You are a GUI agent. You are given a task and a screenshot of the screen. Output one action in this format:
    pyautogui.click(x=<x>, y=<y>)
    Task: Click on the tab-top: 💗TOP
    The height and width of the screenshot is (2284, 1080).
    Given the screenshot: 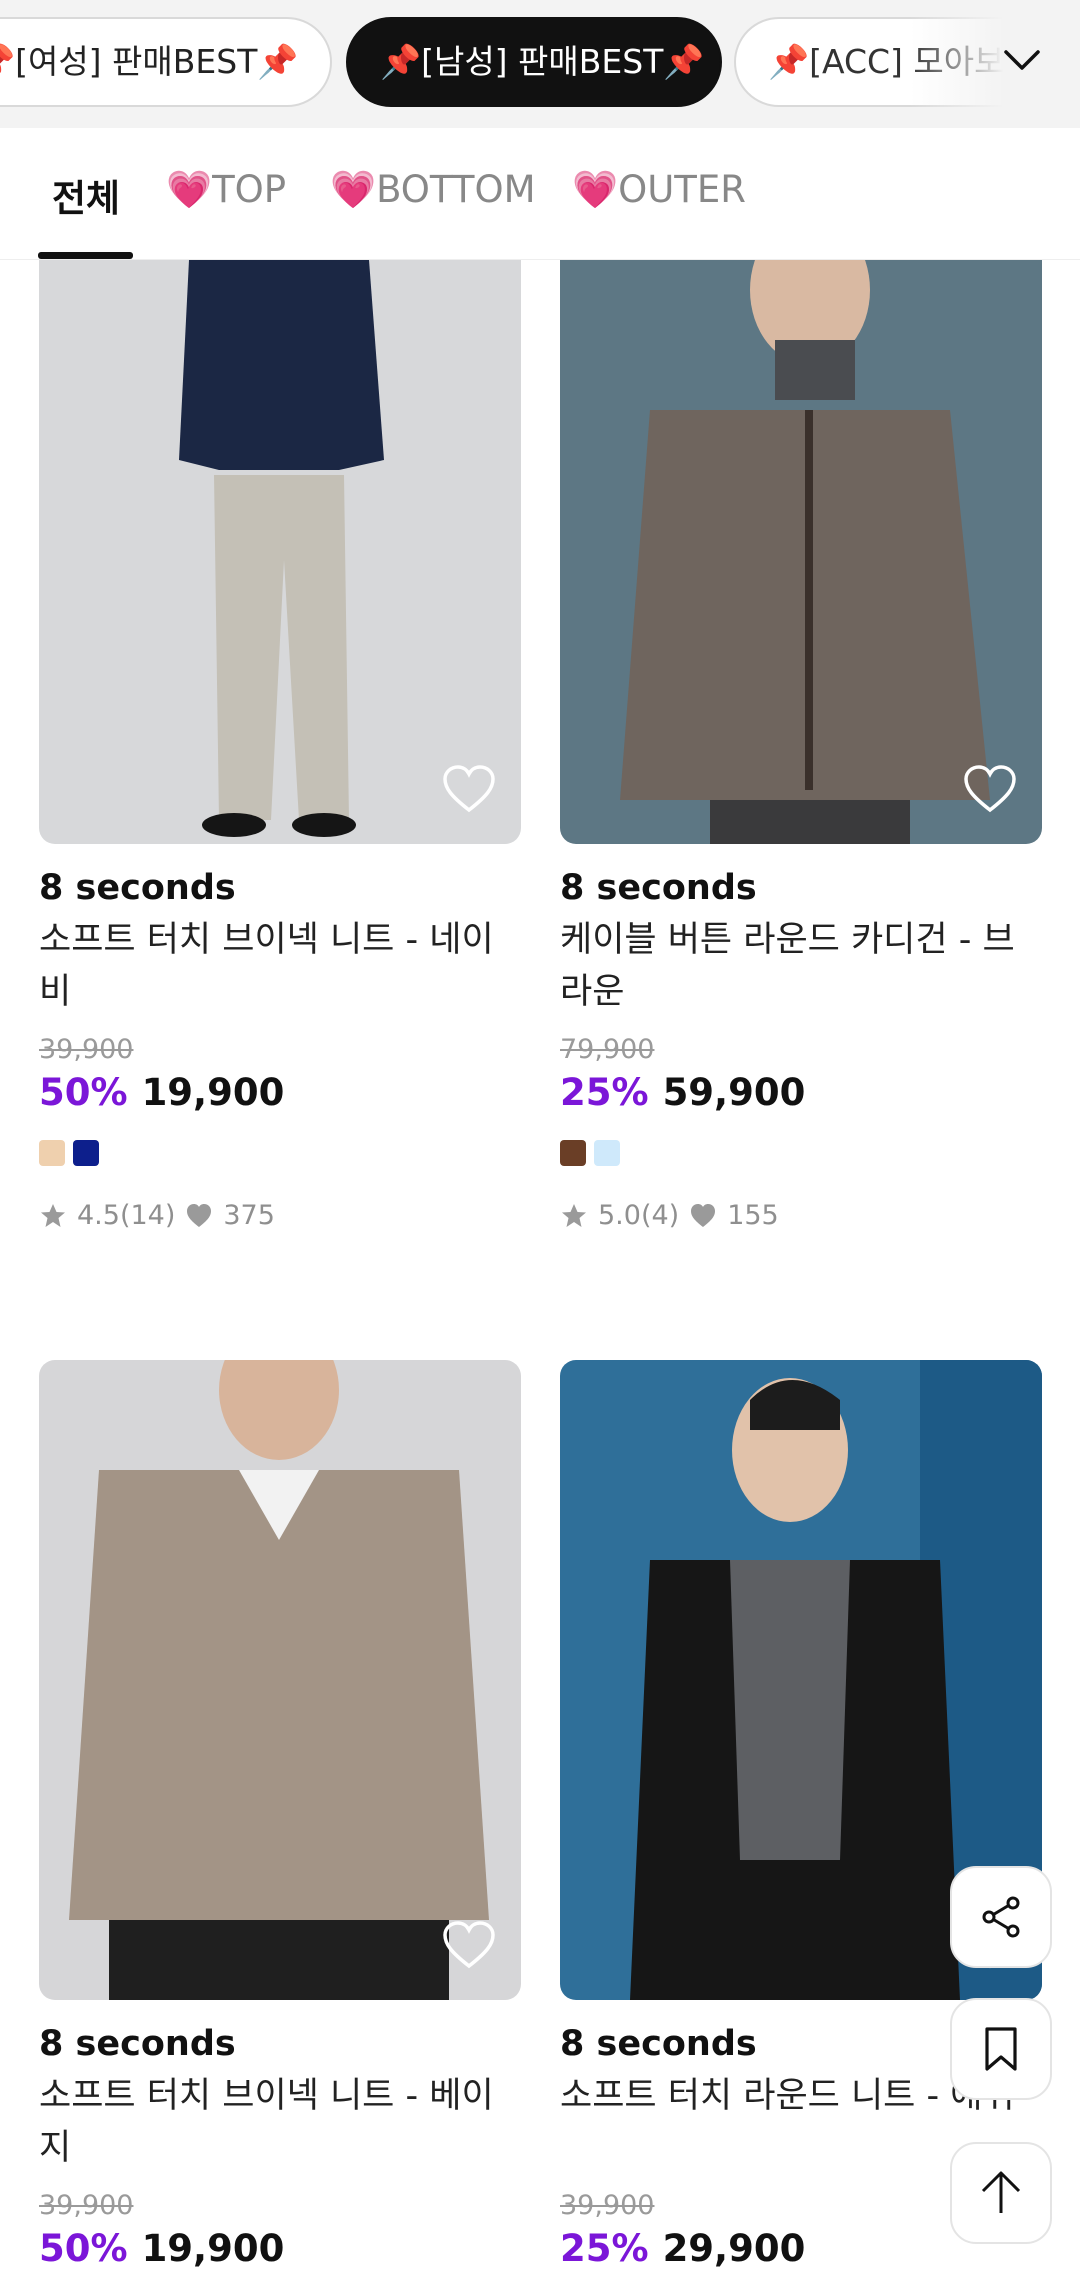 What is the action you would take?
    pyautogui.click(x=226, y=190)
    